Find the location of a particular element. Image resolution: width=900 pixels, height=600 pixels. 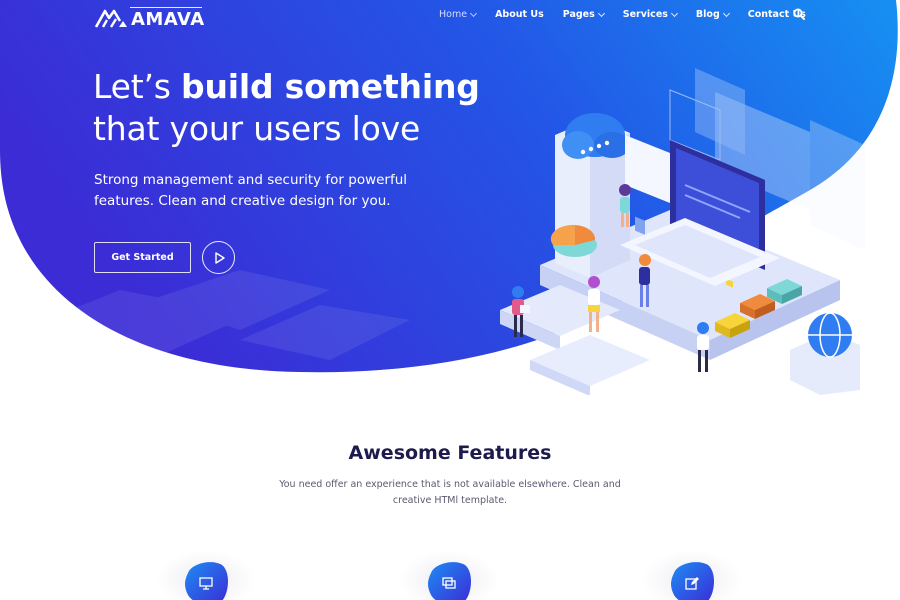

nav-item-about: About Us is located at coordinates (519, 14).